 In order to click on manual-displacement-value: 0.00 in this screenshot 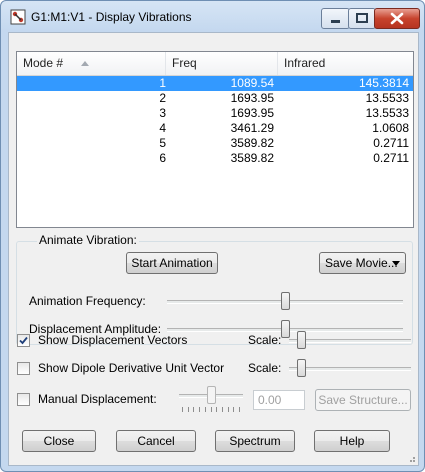, I will do `click(279, 400)`.